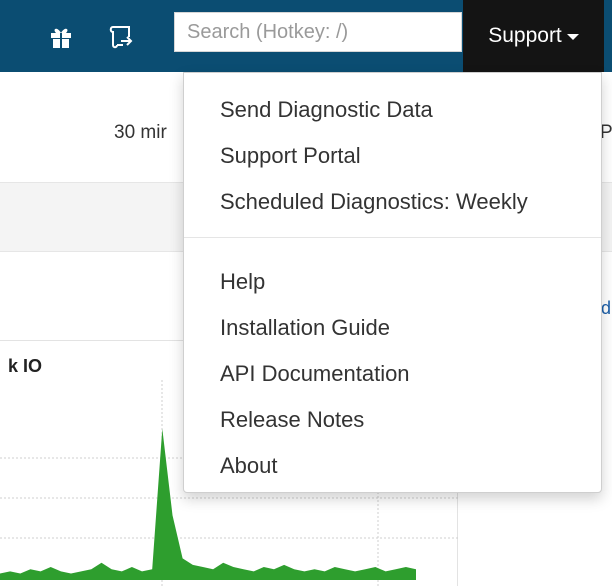 Image resolution: width=612 pixels, height=586 pixels. Describe the element at coordinates (315, 374) in the screenshot. I see `menu-item-api-documentation: API Documentation` at that location.